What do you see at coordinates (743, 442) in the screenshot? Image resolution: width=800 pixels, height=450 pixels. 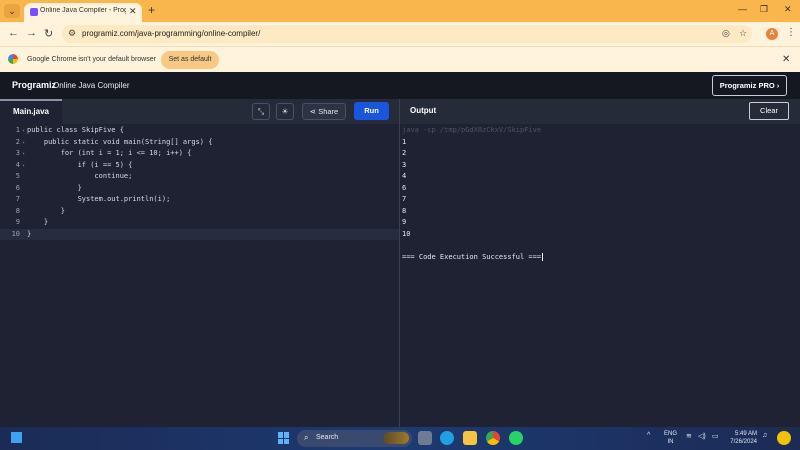 I see `clock-date: 7/26/2024` at bounding box center [743, 442].